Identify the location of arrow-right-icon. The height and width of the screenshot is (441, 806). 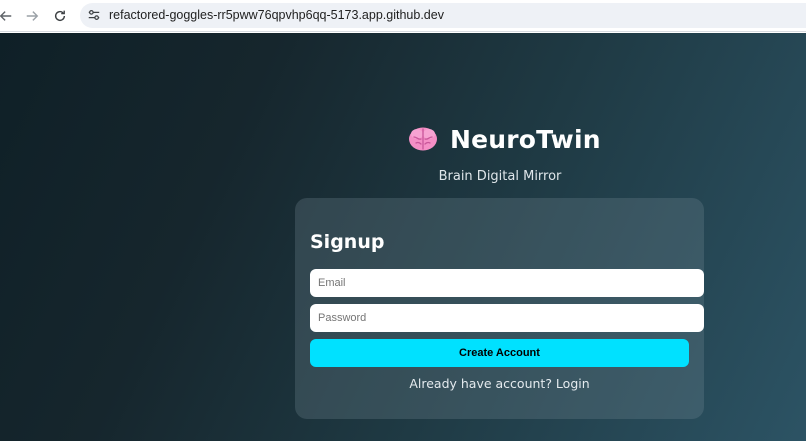
(32, 16).